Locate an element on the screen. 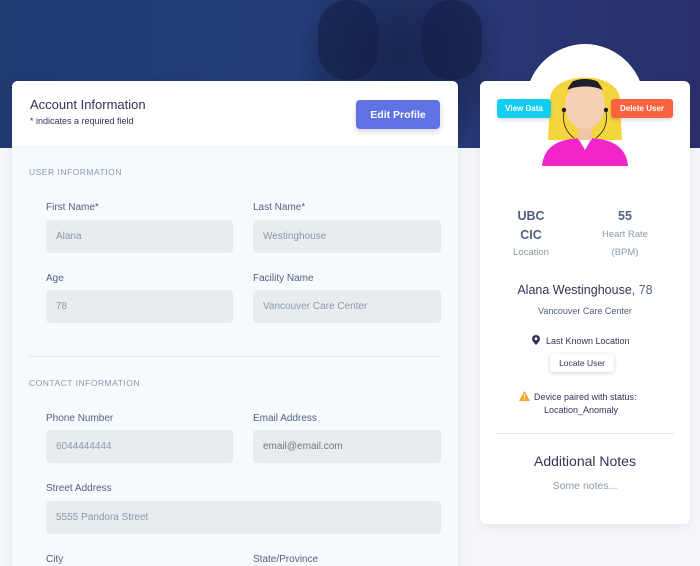  last-known-location-label: Last Known Location is located at coordinates (588, 341).